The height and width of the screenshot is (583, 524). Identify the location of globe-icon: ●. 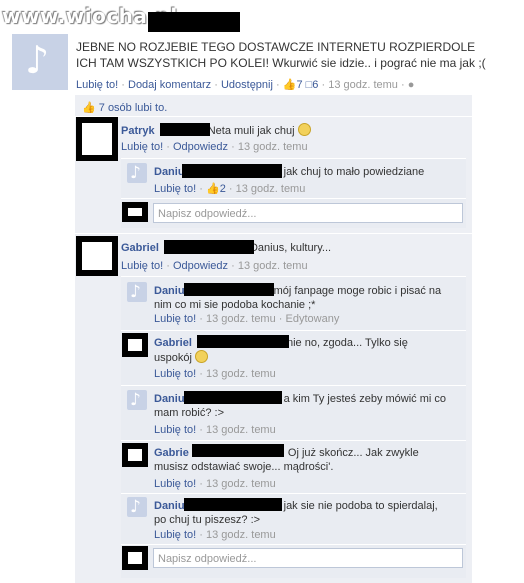
(411, 85).